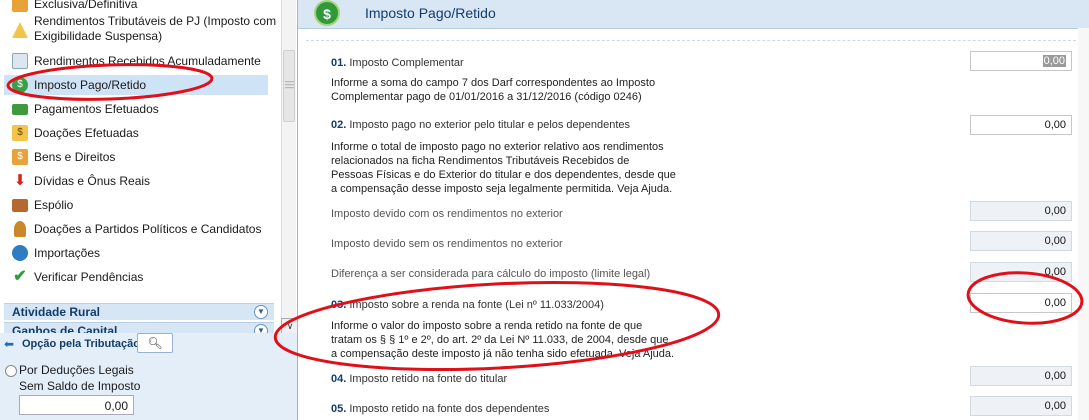 Image resolution: width=1089 pixels, height=420 pixels. I want to click on balance-warning-icon, so click(20, 30).